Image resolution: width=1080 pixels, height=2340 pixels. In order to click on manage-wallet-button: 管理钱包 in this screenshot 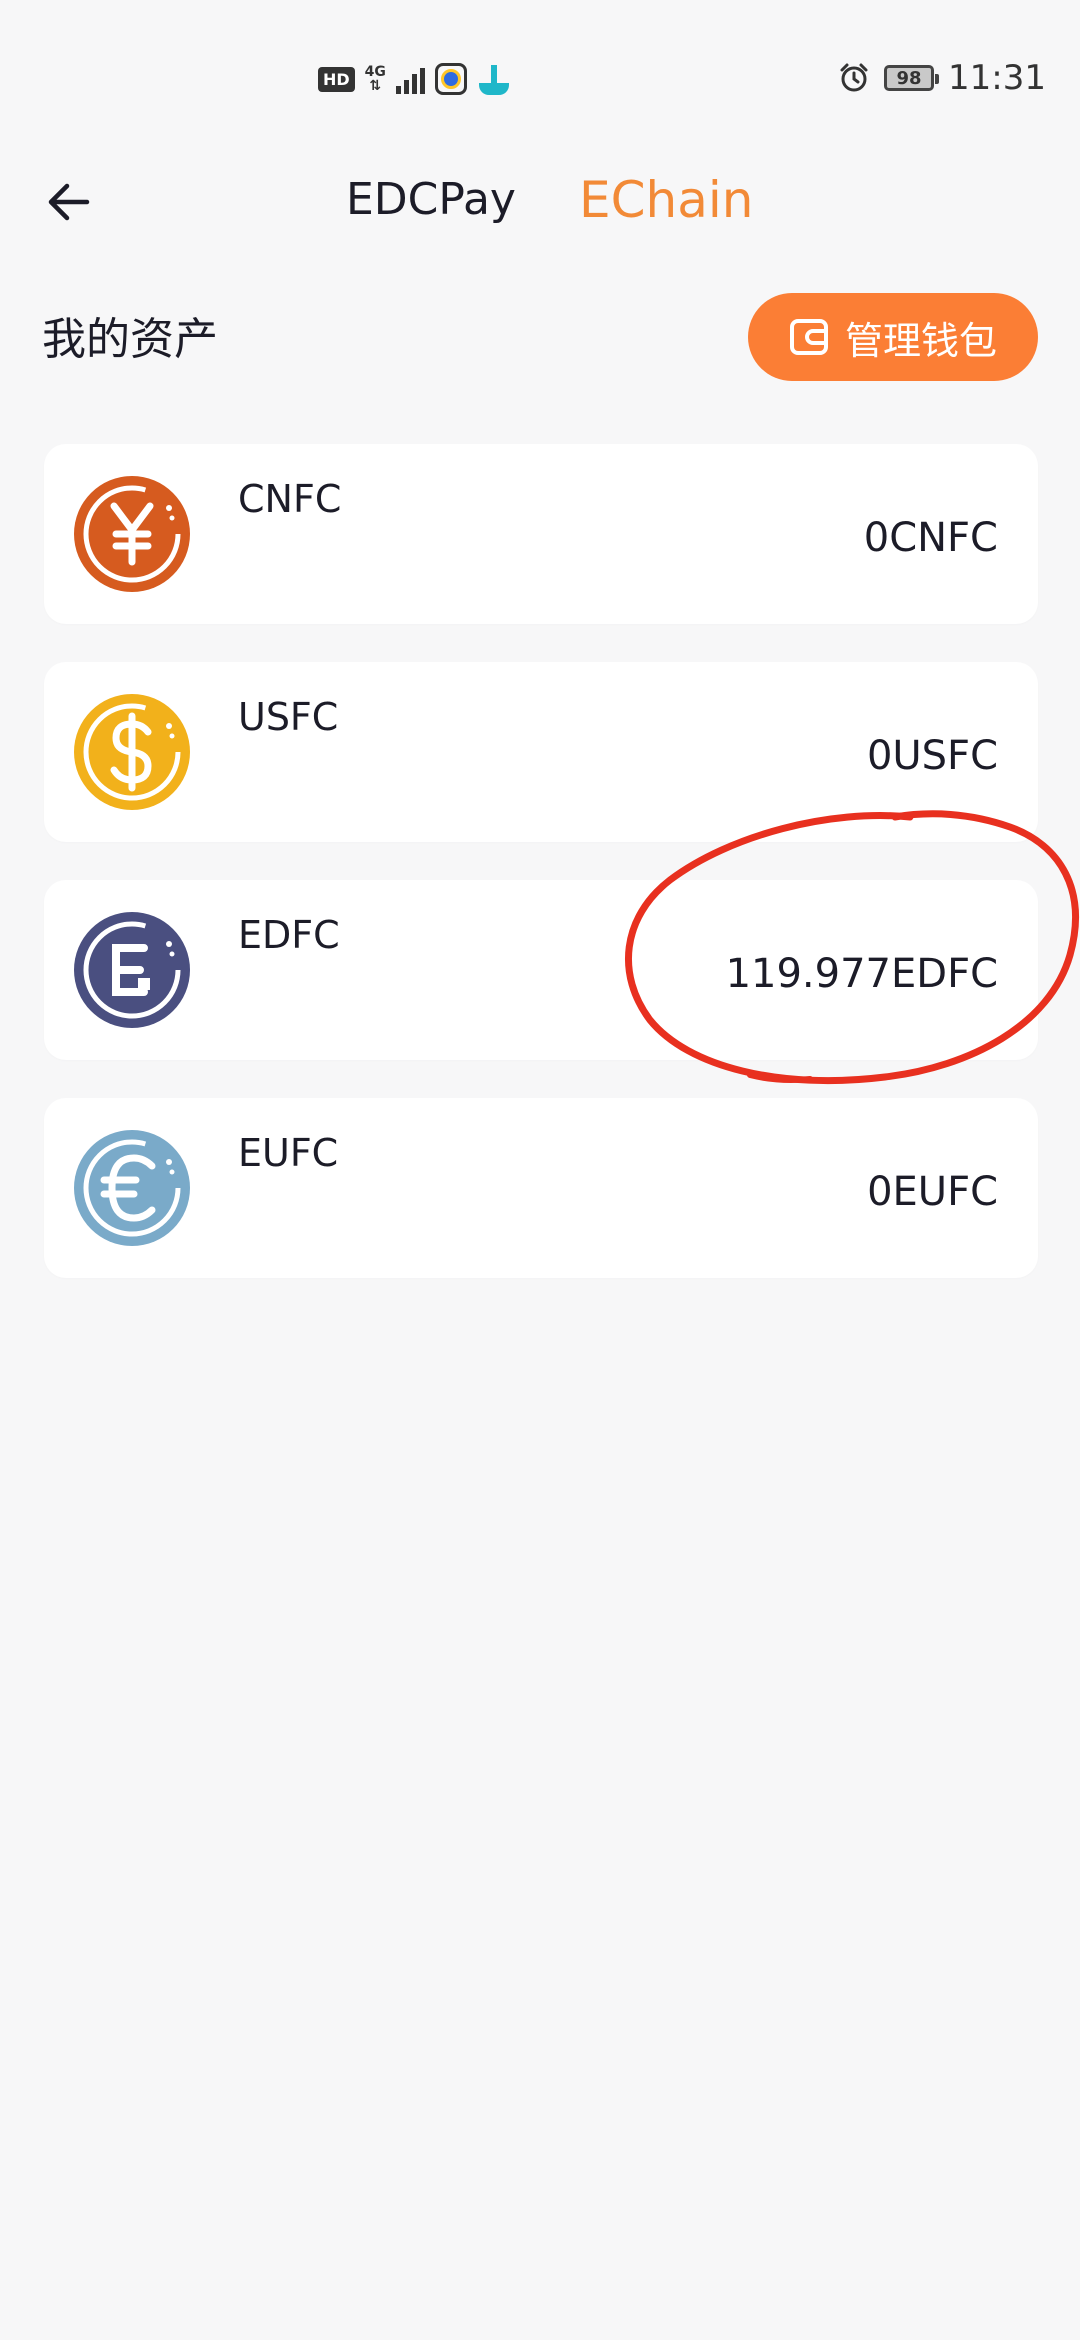, I will do `click(893, 337)`.